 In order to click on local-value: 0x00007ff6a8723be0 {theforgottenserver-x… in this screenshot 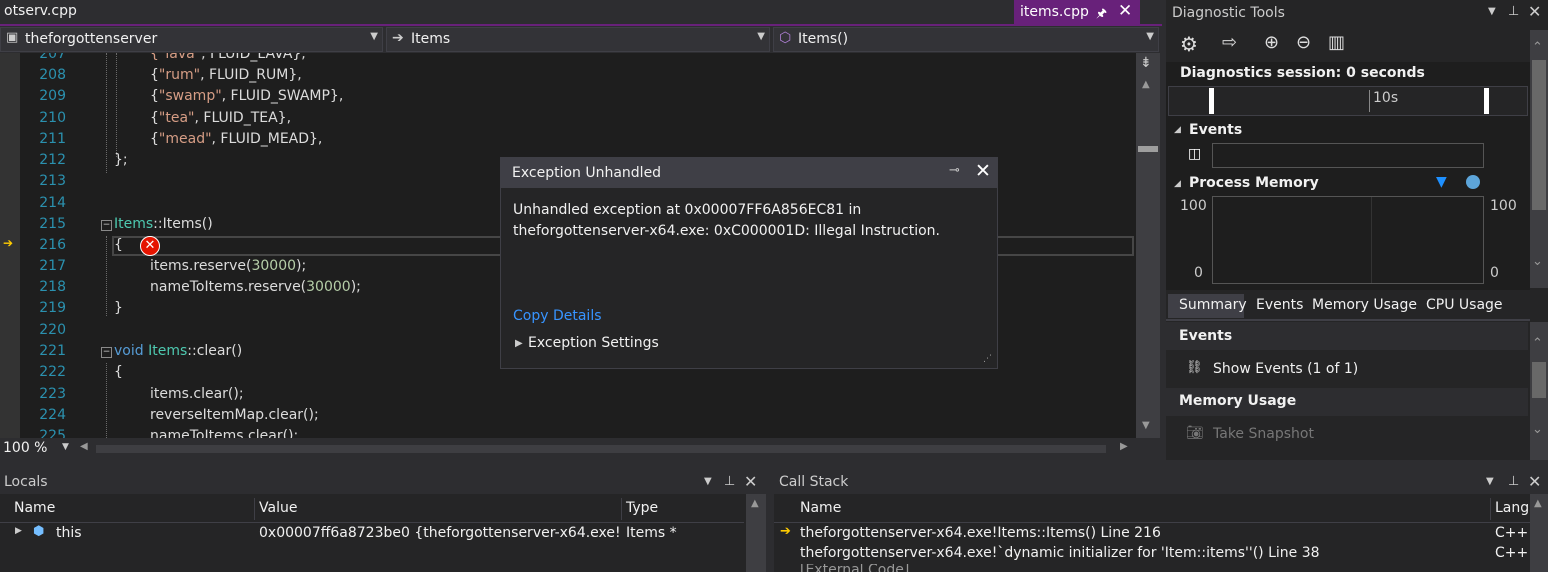, I will do `click(439, 533)`.